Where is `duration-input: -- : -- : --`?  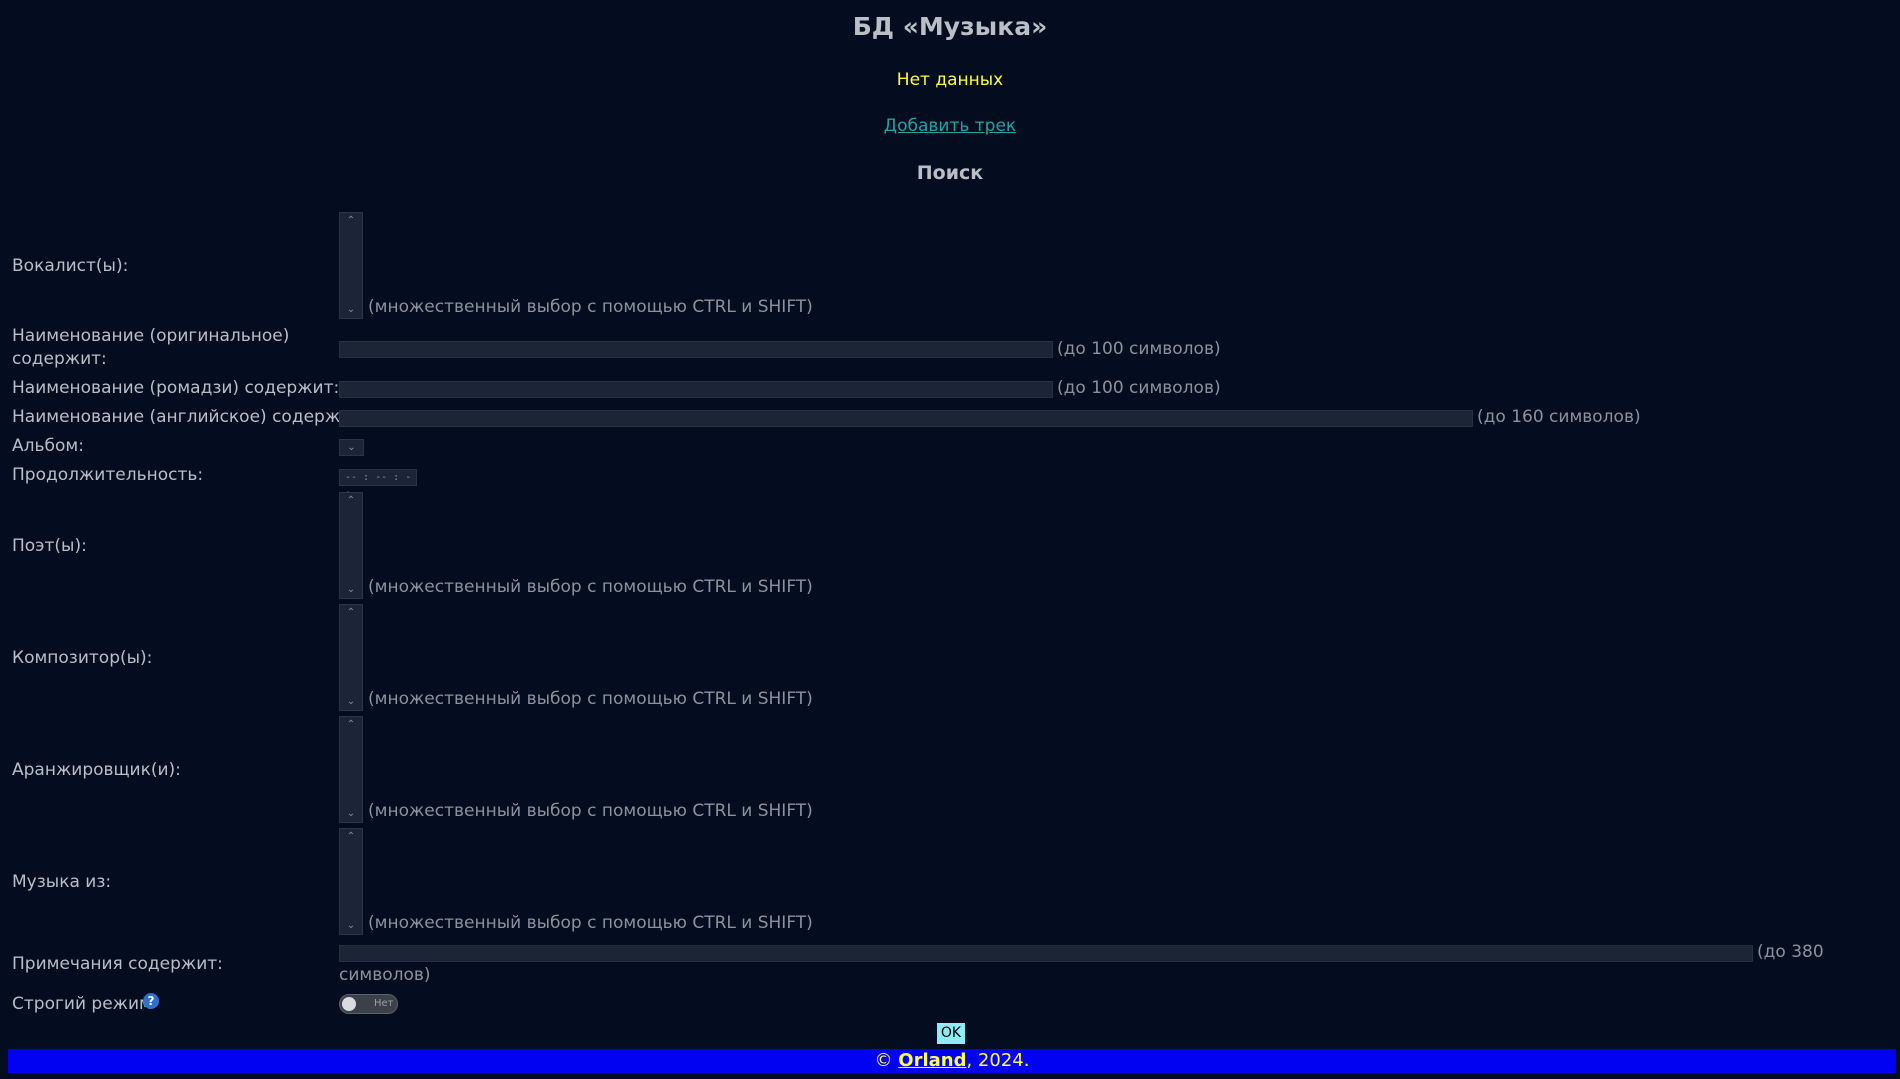
duration-input: -- : -- : -- is located at coordinates (378, 483).